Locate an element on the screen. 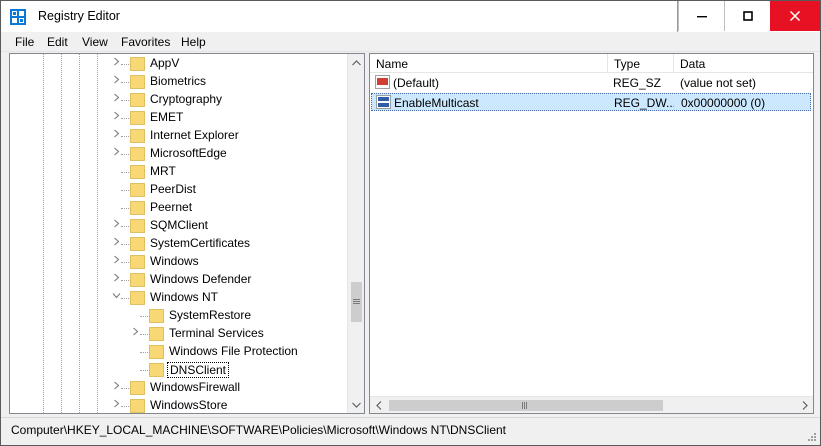 The height and width of the screenshot is (446, 821). tree-item: PeerDist is located at coordinates (179, 190).